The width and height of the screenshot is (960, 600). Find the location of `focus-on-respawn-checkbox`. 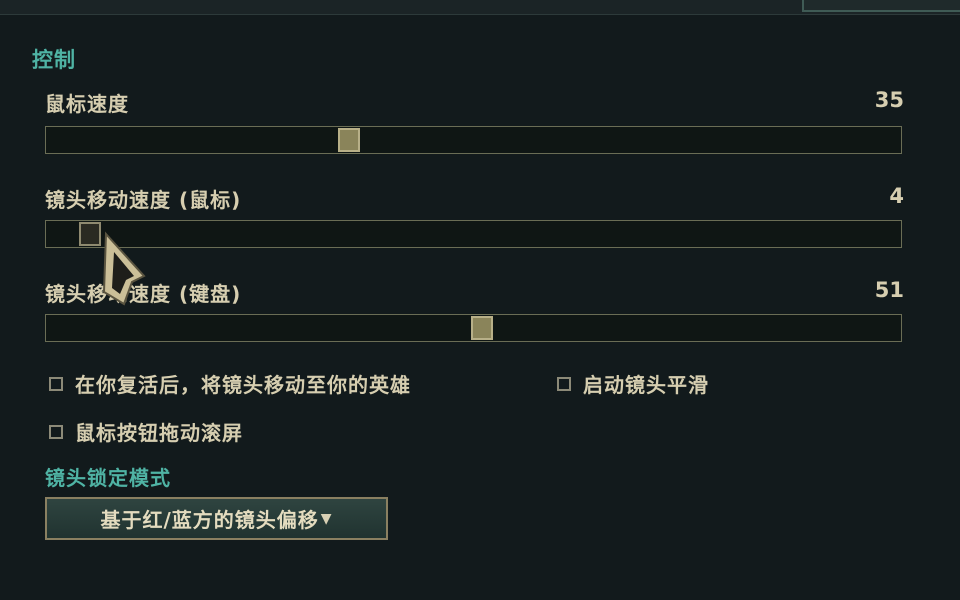

focus-on-respawn-checkbox is located at coordinates (56, 383).